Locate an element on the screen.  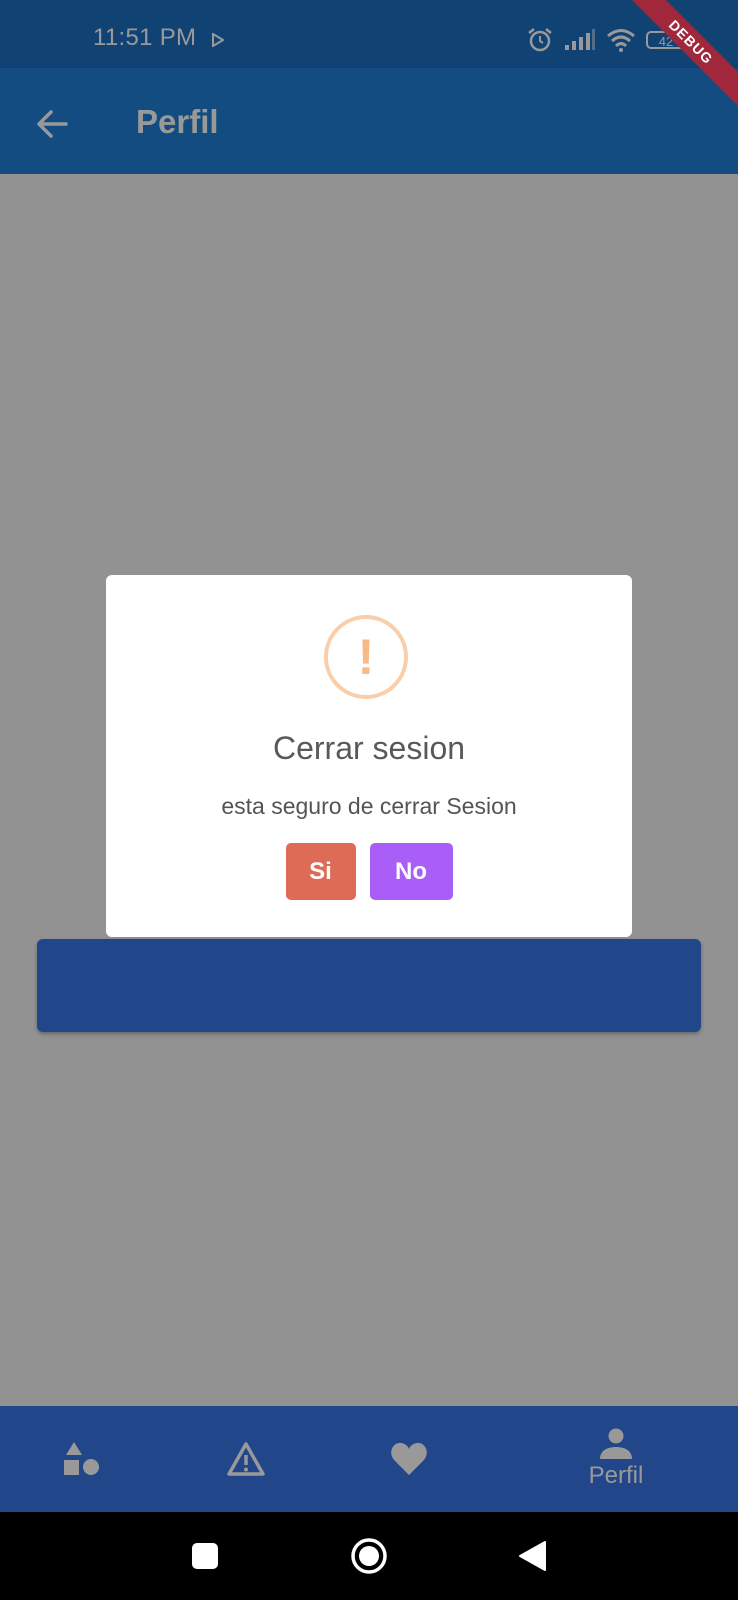
dialog-title: Cerrar sesion is located at coordinates (369, 748).